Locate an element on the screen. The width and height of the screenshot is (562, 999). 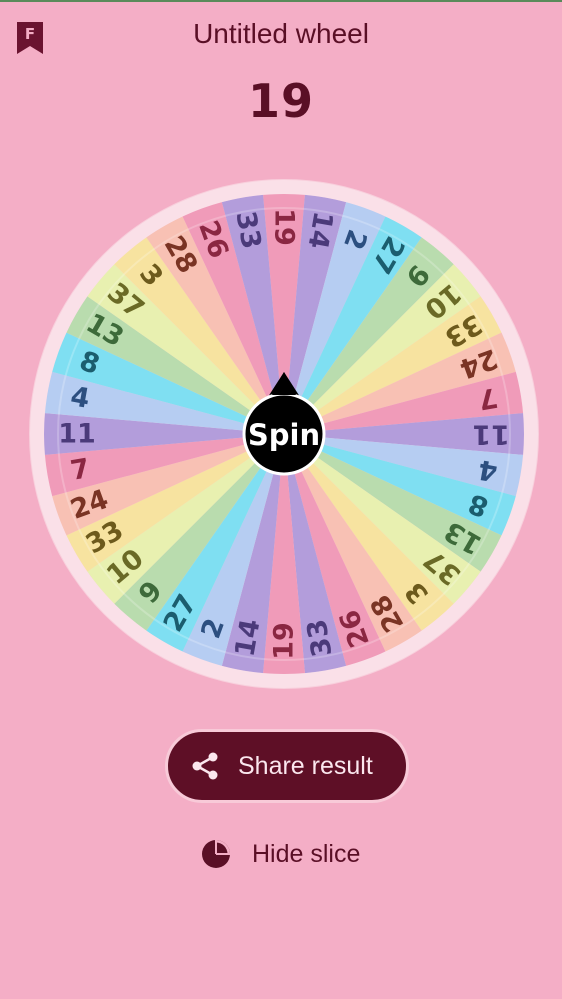
spin-label: Spin is located at coordinates (284, 435).